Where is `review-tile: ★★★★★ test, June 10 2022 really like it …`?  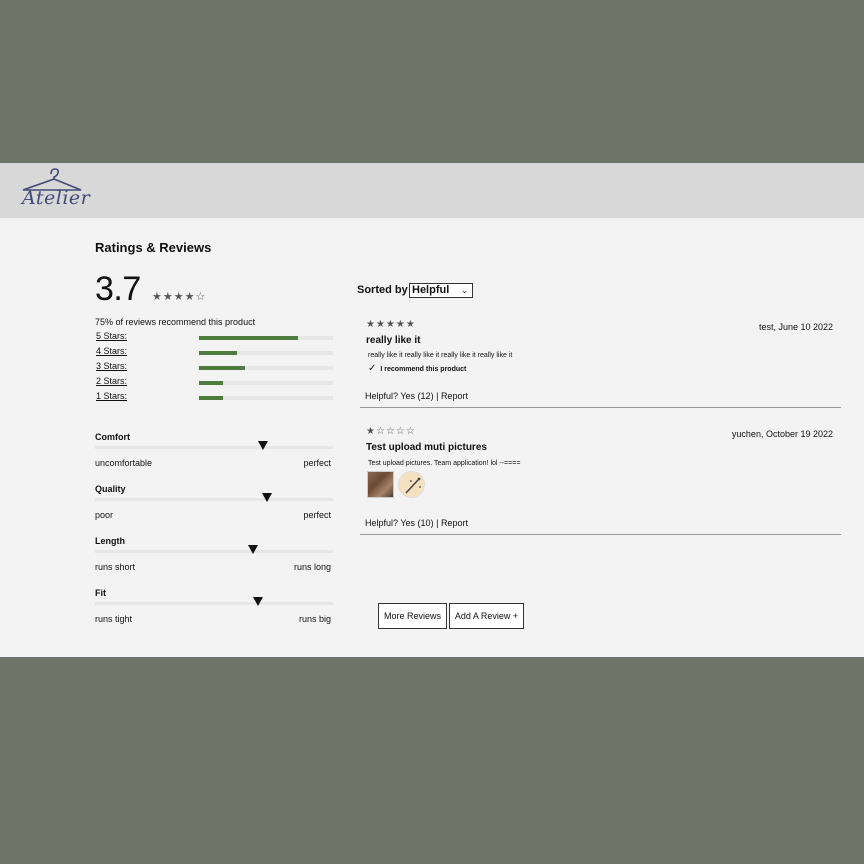 review-tile: ★★★★★ test, June 10 2022 really like it … is located at coordinates (600, 363).